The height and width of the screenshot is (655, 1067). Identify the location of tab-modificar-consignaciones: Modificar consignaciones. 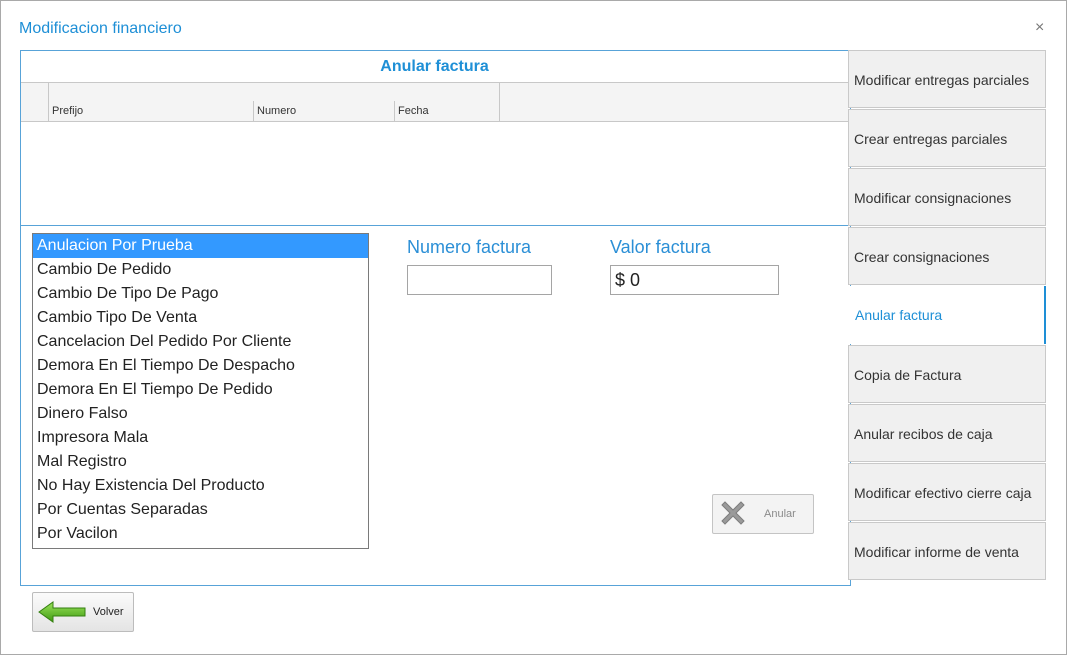
(947, 197).